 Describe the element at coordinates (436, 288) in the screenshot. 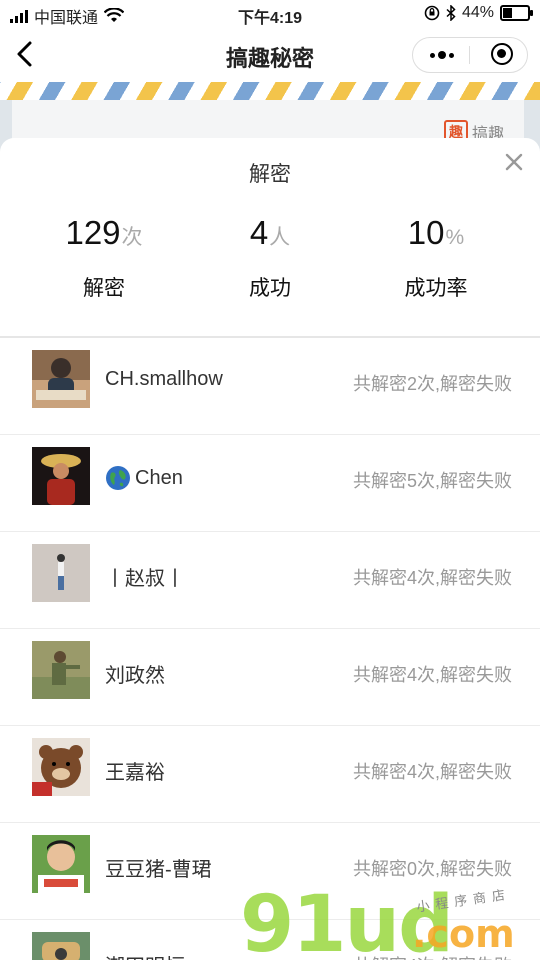

I see `stat-label: 成功率` at that location.